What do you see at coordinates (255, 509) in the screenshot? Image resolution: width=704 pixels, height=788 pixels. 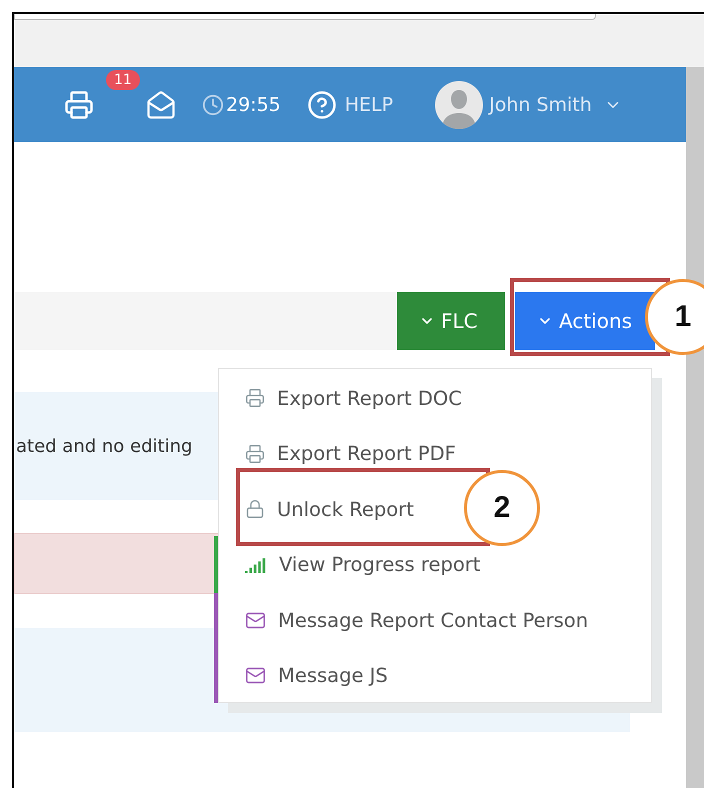 I see `lock-icon` at bounding box center [255, 509].